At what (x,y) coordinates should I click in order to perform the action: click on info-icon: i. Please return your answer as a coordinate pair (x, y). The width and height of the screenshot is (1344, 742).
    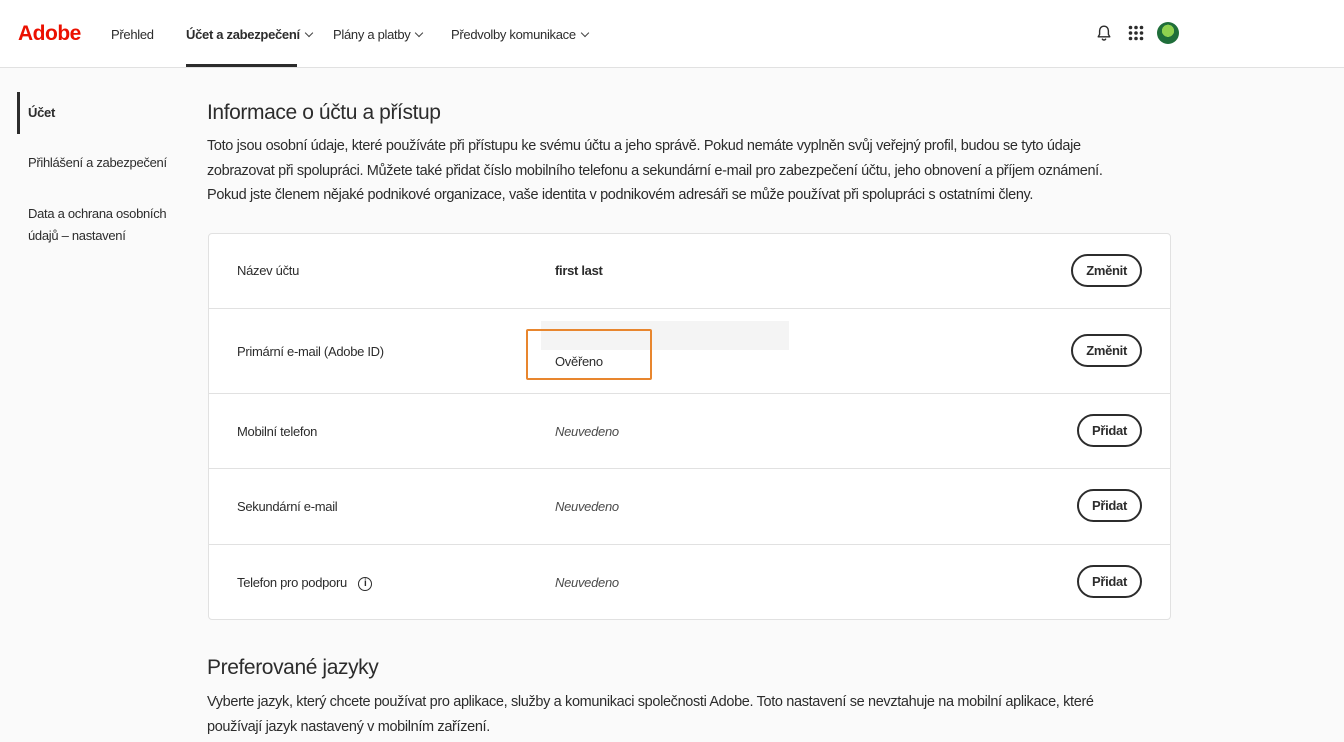
    Looking at the image, I should click on (365, 583).